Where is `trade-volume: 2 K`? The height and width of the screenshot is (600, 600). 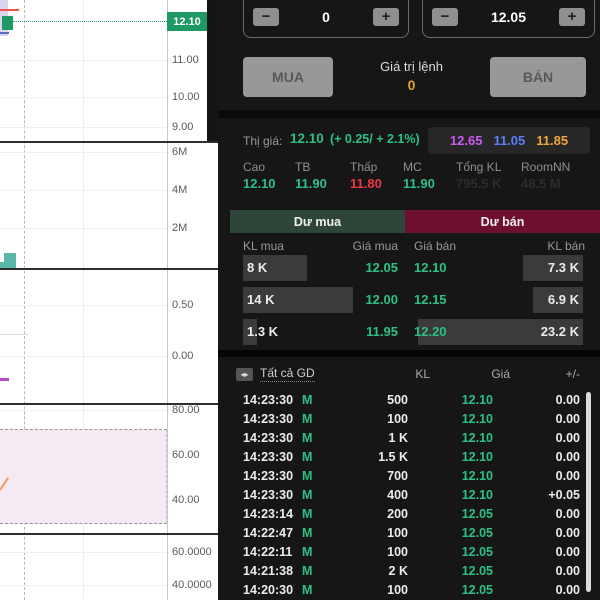 trade-volume: 2 K is located at coordinates (398, 571).